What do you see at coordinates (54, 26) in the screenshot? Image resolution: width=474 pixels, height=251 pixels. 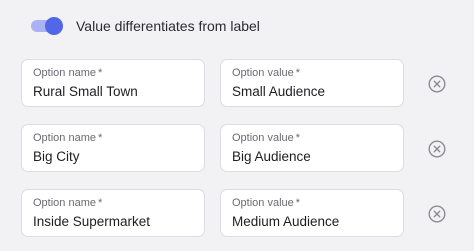 I see `toggle-knob` at bounding box center [54, 26].